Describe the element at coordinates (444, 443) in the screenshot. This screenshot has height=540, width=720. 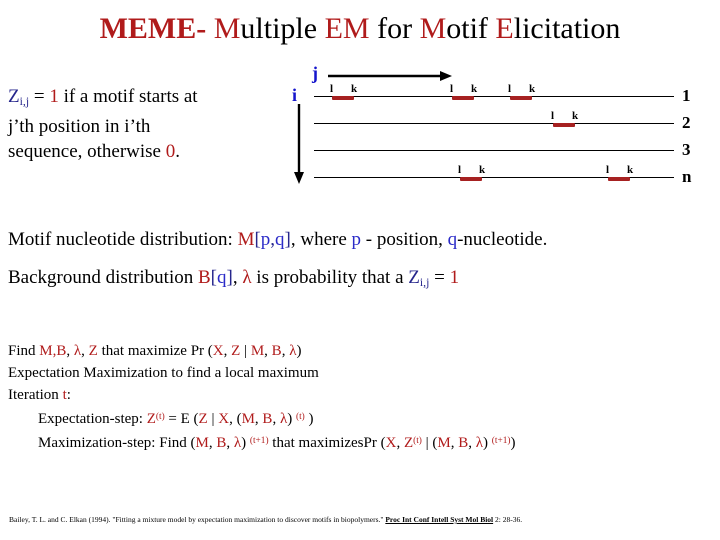
I see `mstep-M2: M` at that location.